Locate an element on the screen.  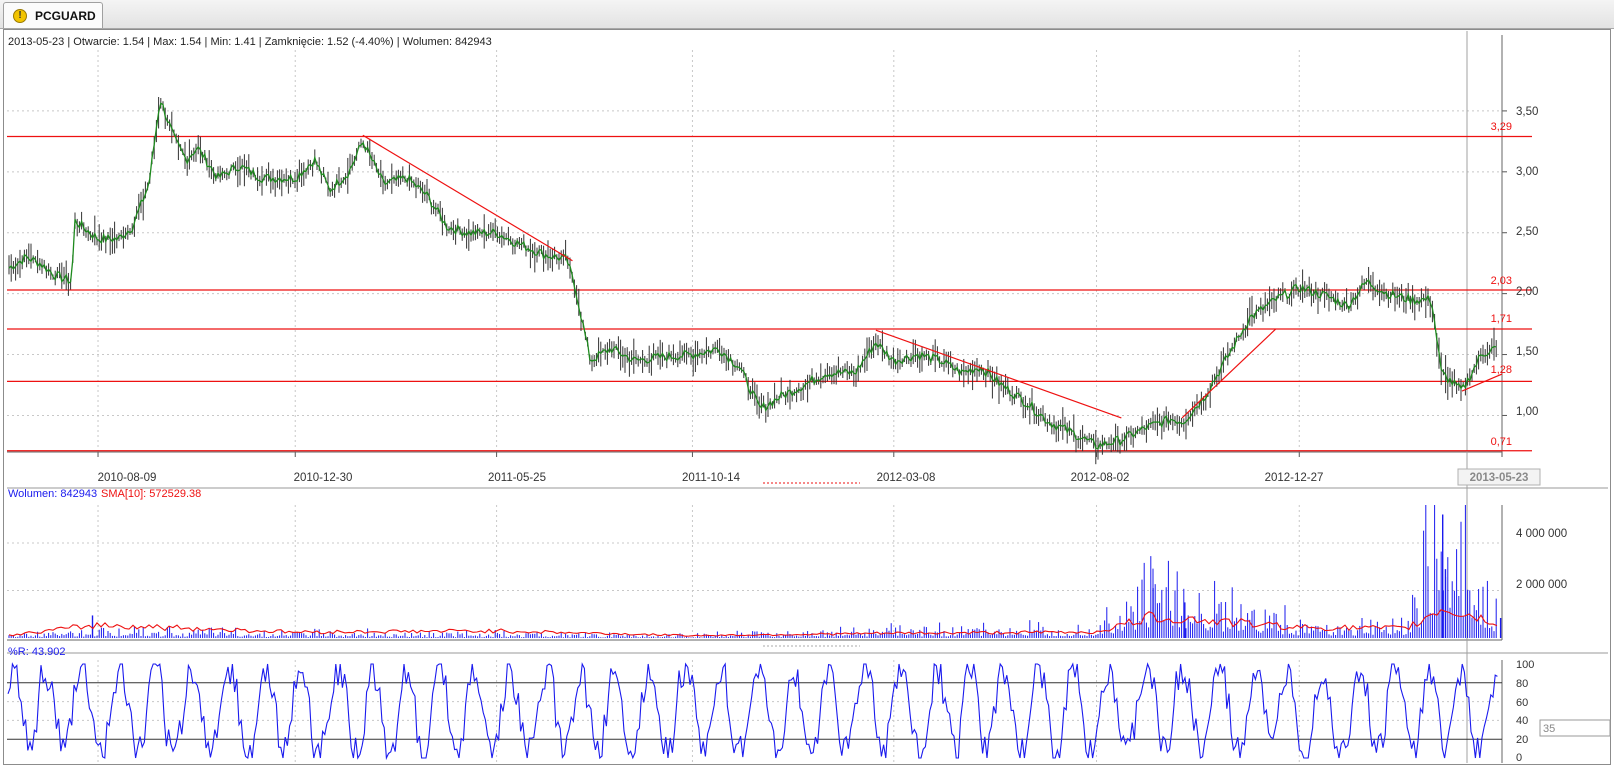
header-volume: Wolumen: 842943 is located at coordinates (447, 42).